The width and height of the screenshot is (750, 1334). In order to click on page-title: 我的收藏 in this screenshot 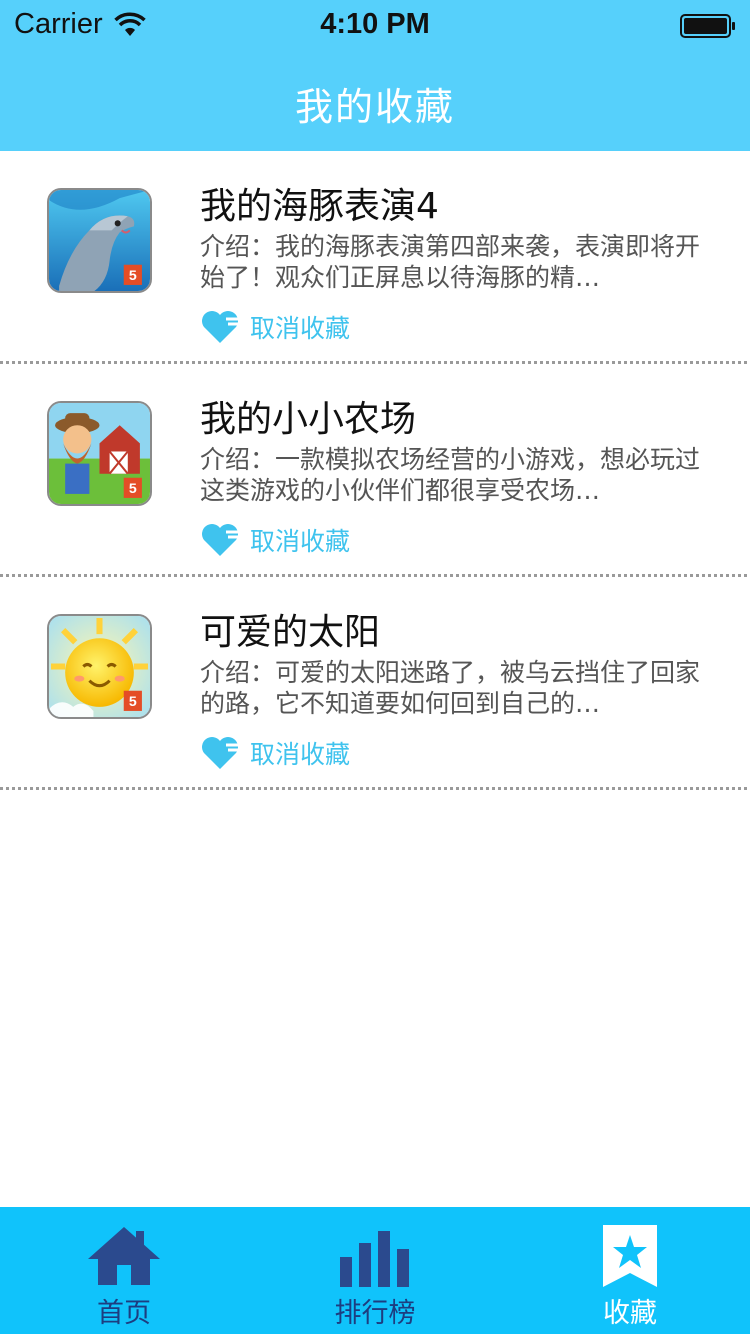, I will do `click(374, 107)`.